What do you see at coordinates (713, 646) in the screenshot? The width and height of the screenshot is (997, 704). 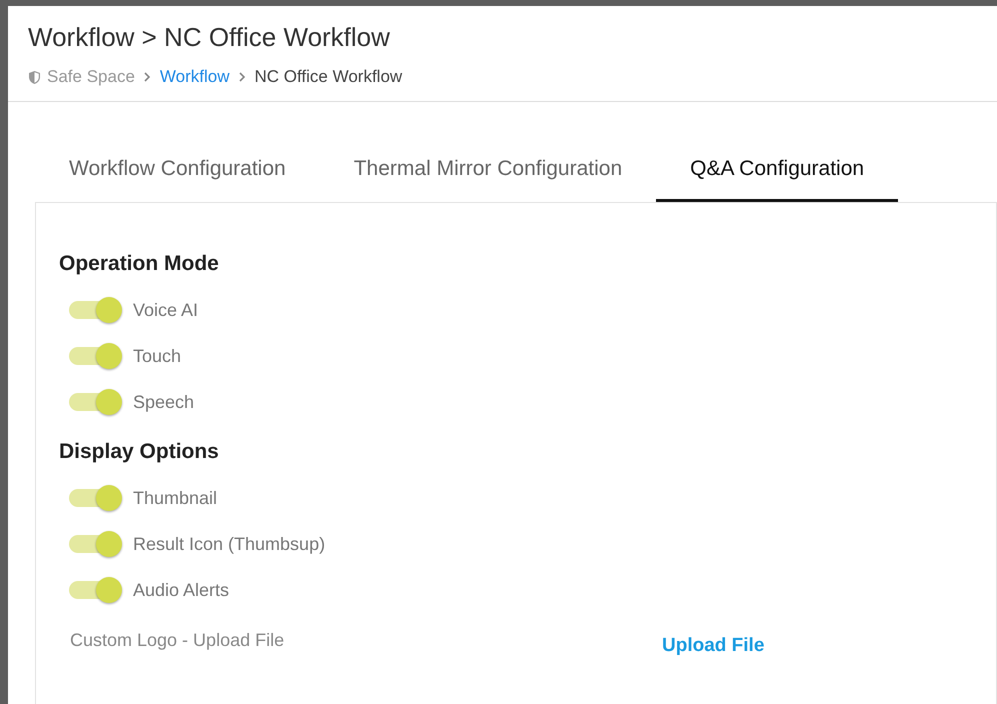 I see `upload-file-link: Upload File` at bounding box center [713, 646].